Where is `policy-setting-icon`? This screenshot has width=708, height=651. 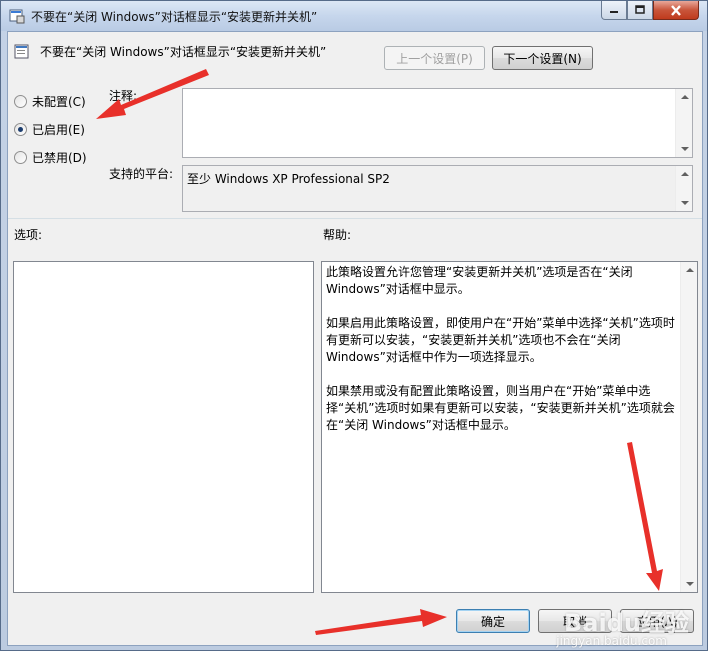 policy-setting-icon is located at coordinates (21, 51).